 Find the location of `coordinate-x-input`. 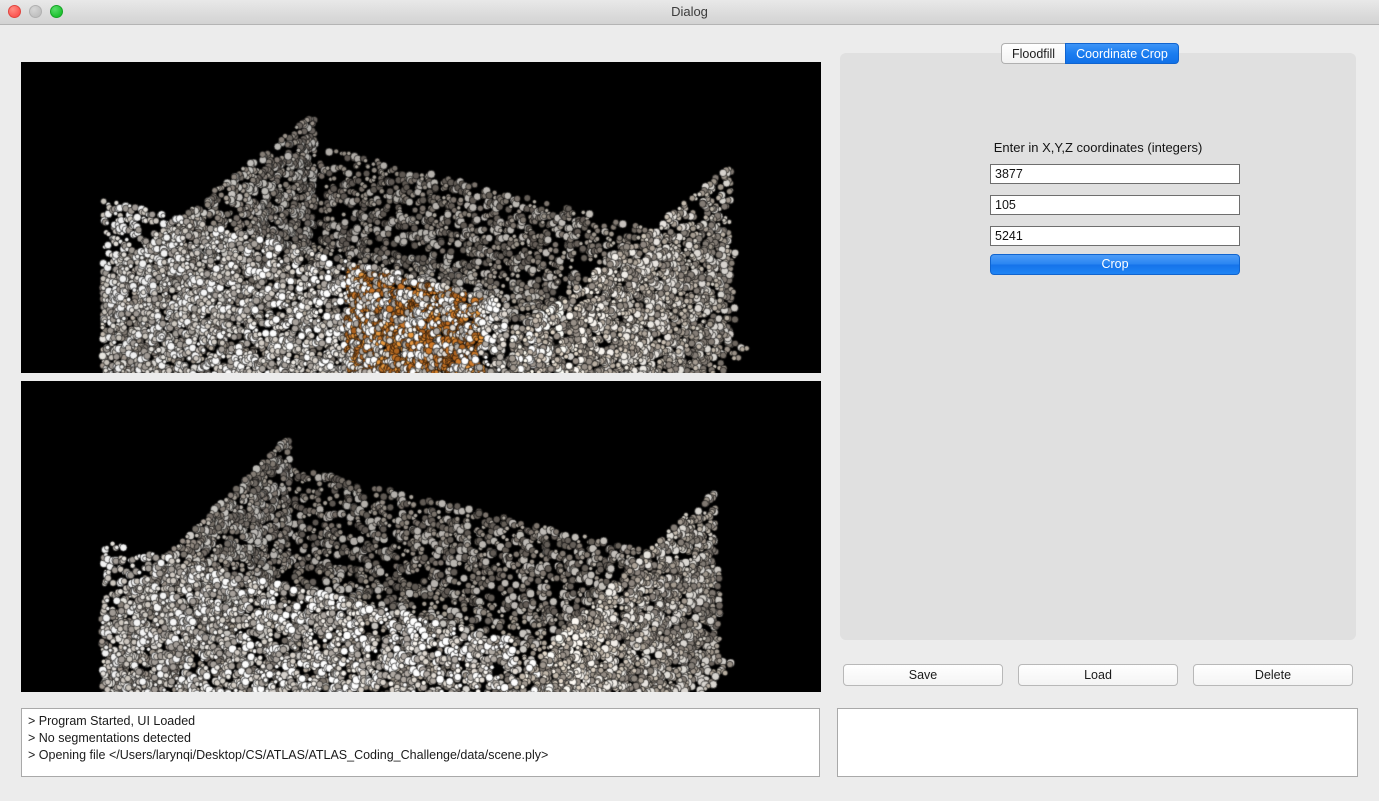

coordinate-x-input is located at coordinates (1115, 174).